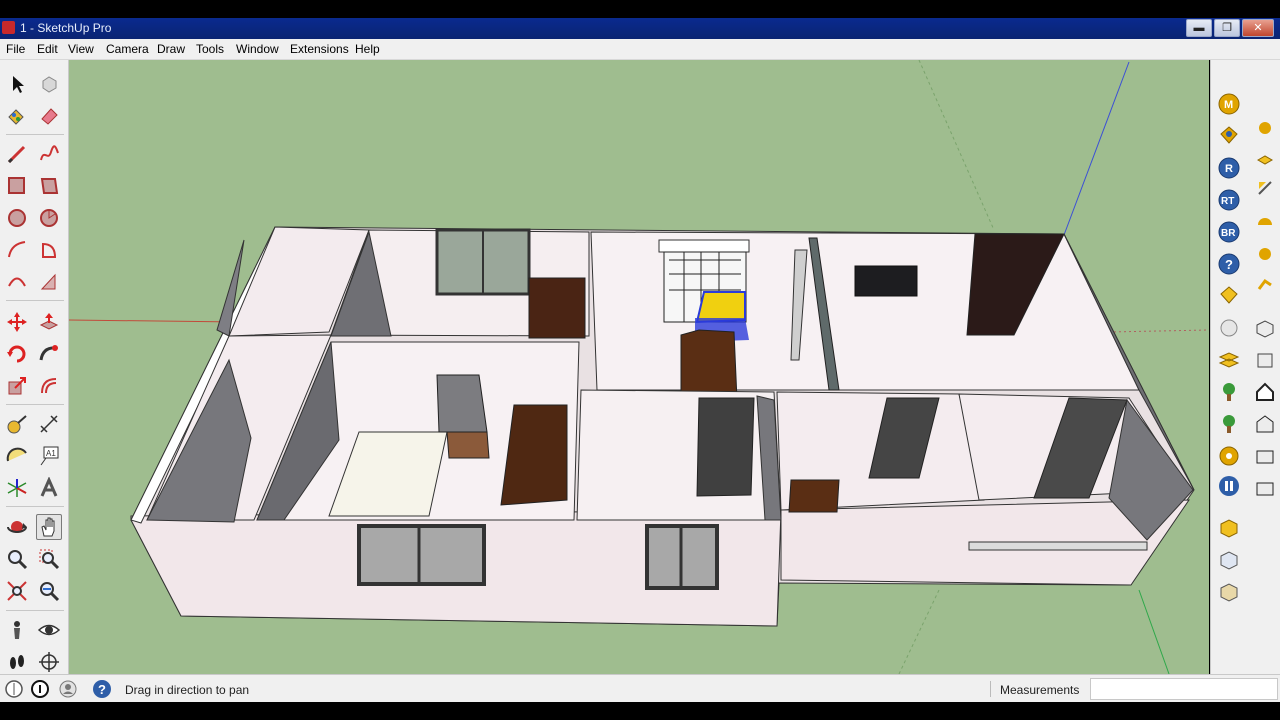  I want to click on sphere-icon, so click(1229, 328).